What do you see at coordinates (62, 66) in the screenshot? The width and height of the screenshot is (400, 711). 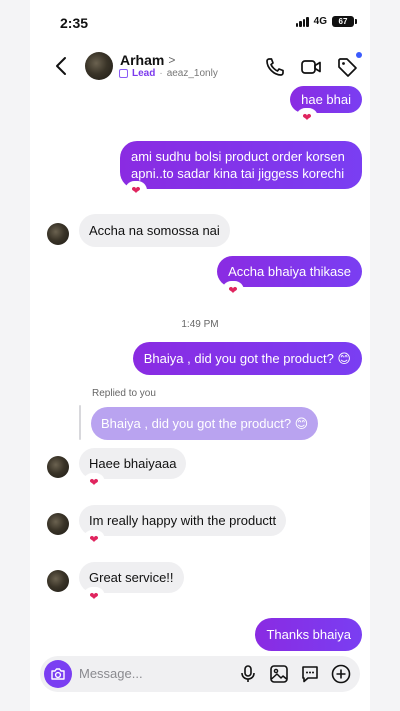 I see `back-arrow-icon` at bounding box center [62, 66].